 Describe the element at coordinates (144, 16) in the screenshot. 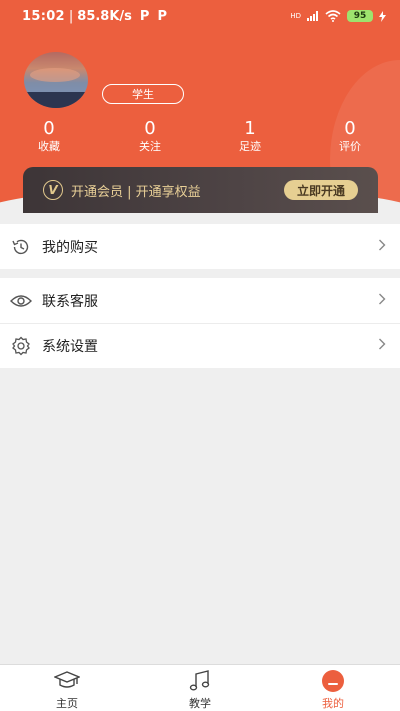

I see `app-badge-1: P` at that location.